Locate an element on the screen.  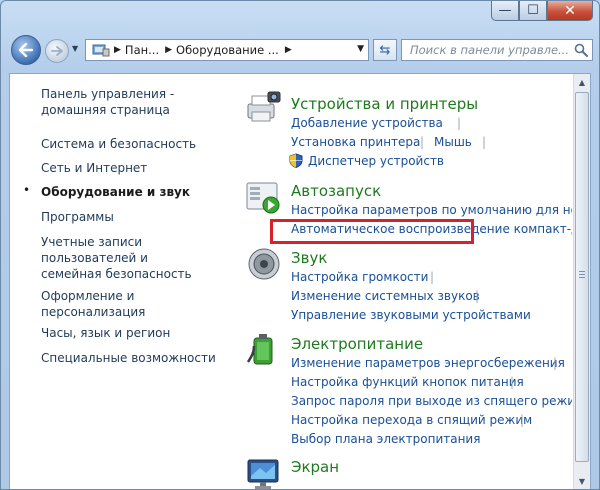
sound-title: Звук is located at coordinates (309, 258).